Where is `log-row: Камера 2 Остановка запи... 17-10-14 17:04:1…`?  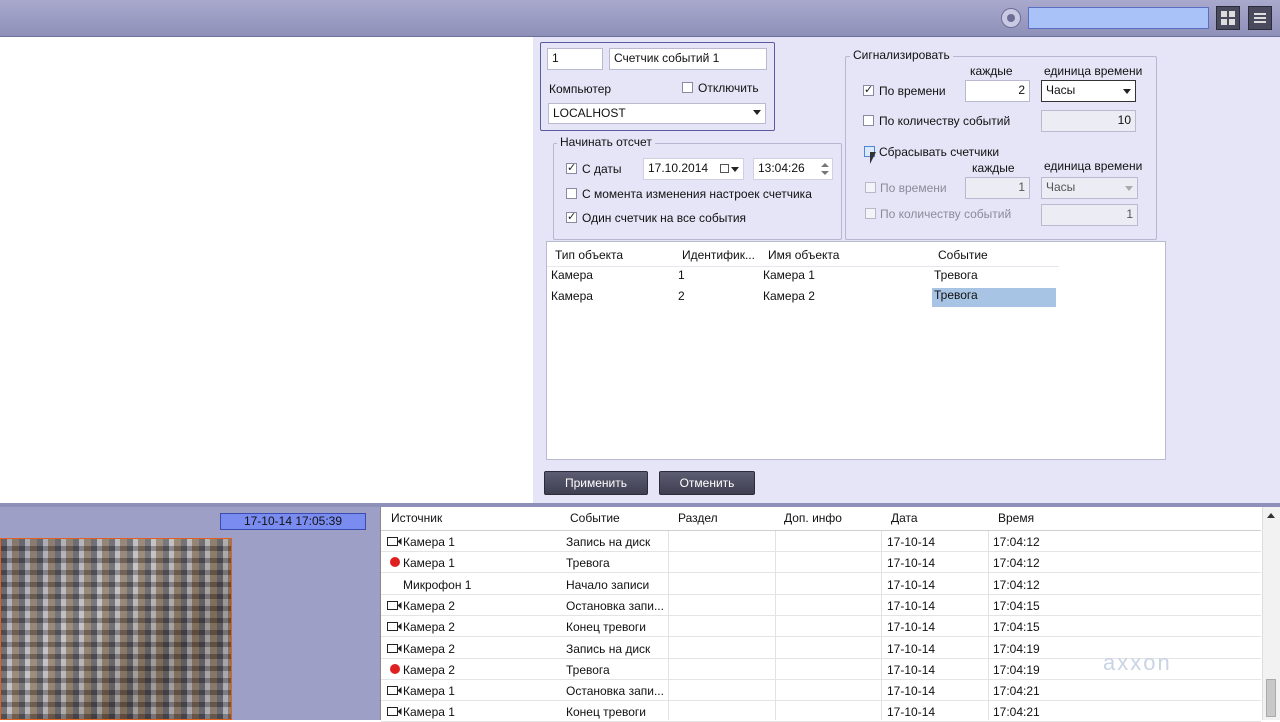
log-row: Камера 2 Остановка запи... 17-10-14 17:04:1… is located at coordinates (821, 605).